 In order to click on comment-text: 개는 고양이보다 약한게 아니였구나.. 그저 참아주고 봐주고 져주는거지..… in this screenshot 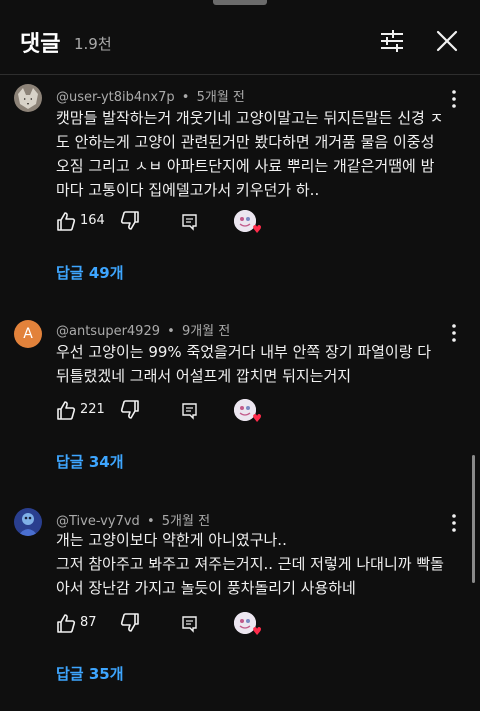, I will do `click(250, 564)`.